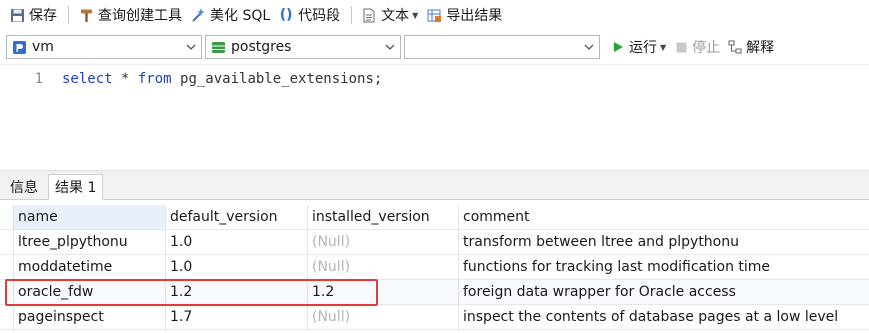 The image size is (869, 333). I want to click on line-number: 1, so click(38, 79).